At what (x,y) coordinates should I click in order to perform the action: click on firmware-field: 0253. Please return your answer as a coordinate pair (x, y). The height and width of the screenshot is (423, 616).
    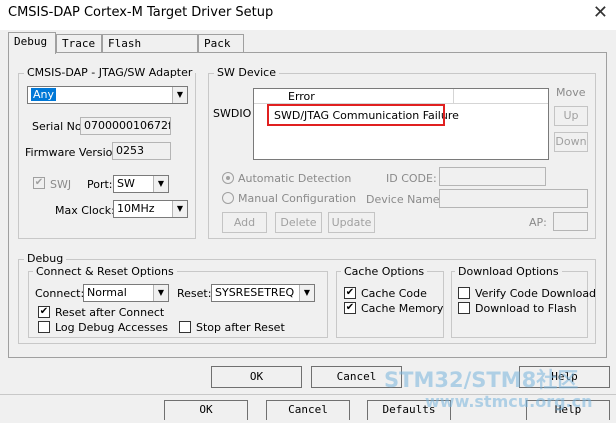
    Looking at the image, I should click on (141, 151).